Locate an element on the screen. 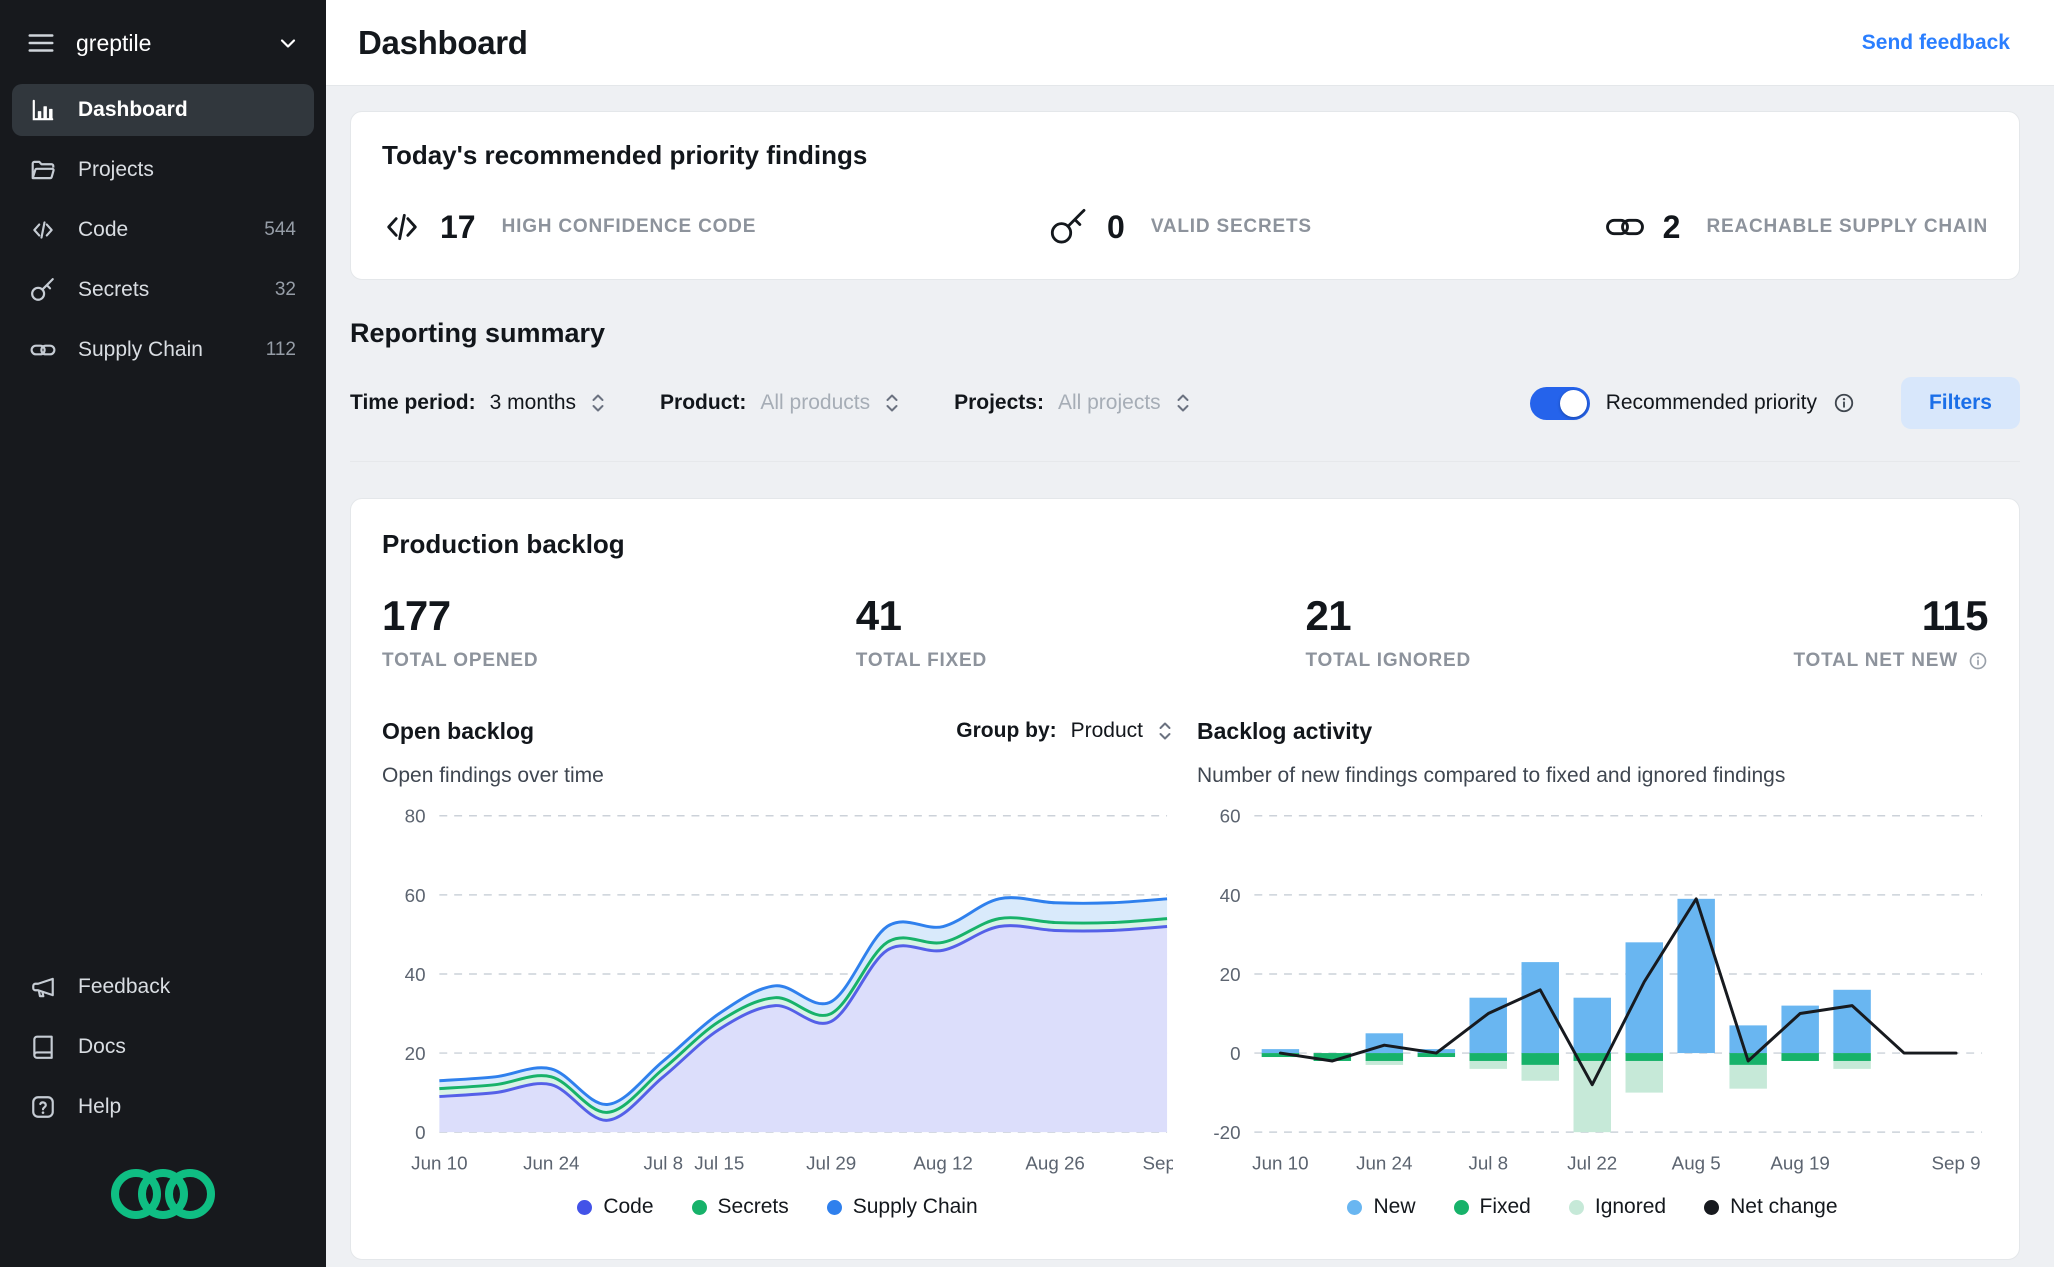 The height and width of the screenshot is (1267, 2054). svg-text: Jul 29 is located at coordinates (831, 1163).